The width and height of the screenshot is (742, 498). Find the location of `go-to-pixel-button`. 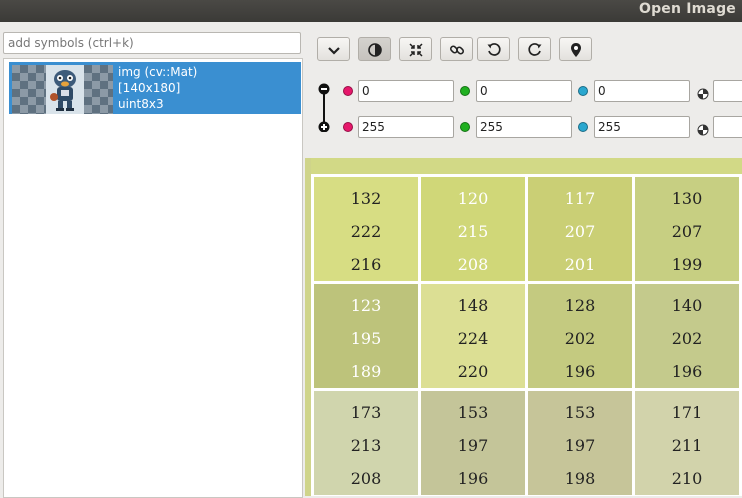

go-to-pixel-button is located at coordinates (575, 49).